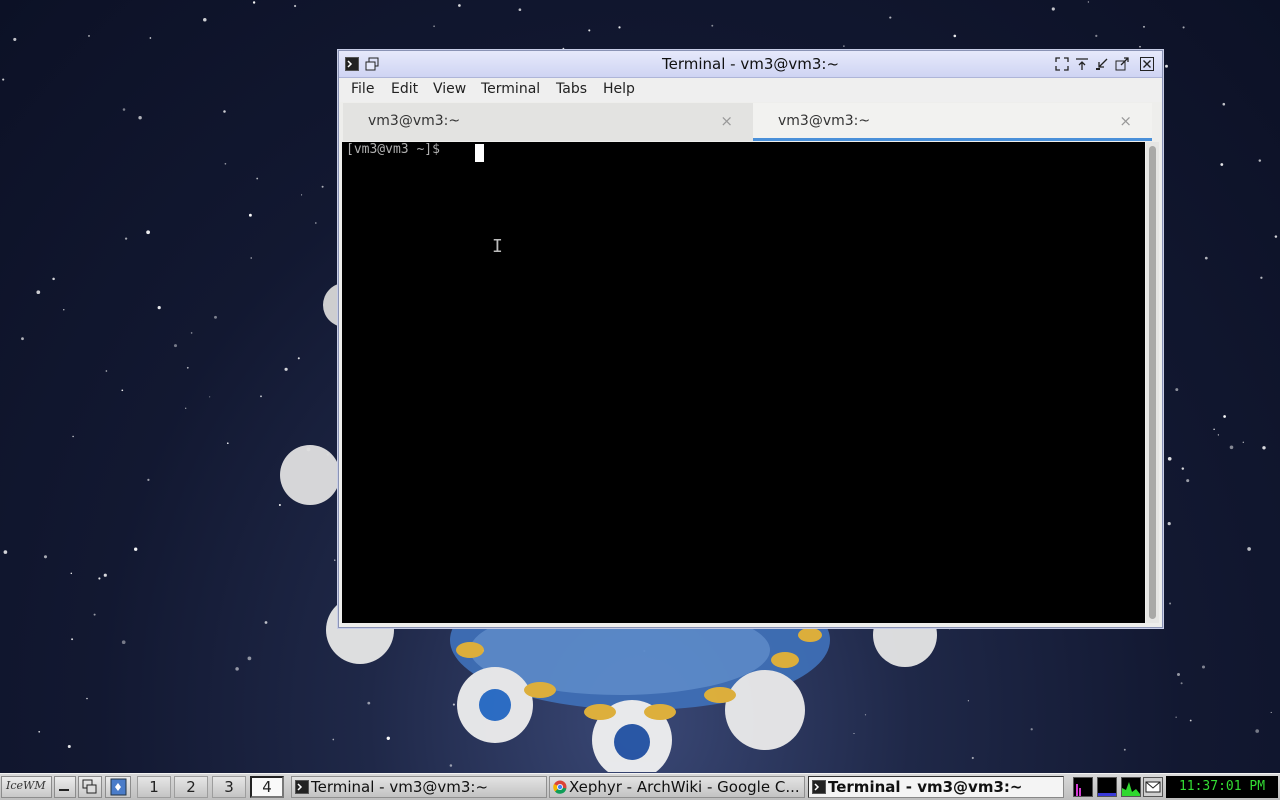 The image size is (1280, 800). Describe the element at coordinates (510, 89) in the screenshot. I see `menu-terminal: Terminal` at that location.